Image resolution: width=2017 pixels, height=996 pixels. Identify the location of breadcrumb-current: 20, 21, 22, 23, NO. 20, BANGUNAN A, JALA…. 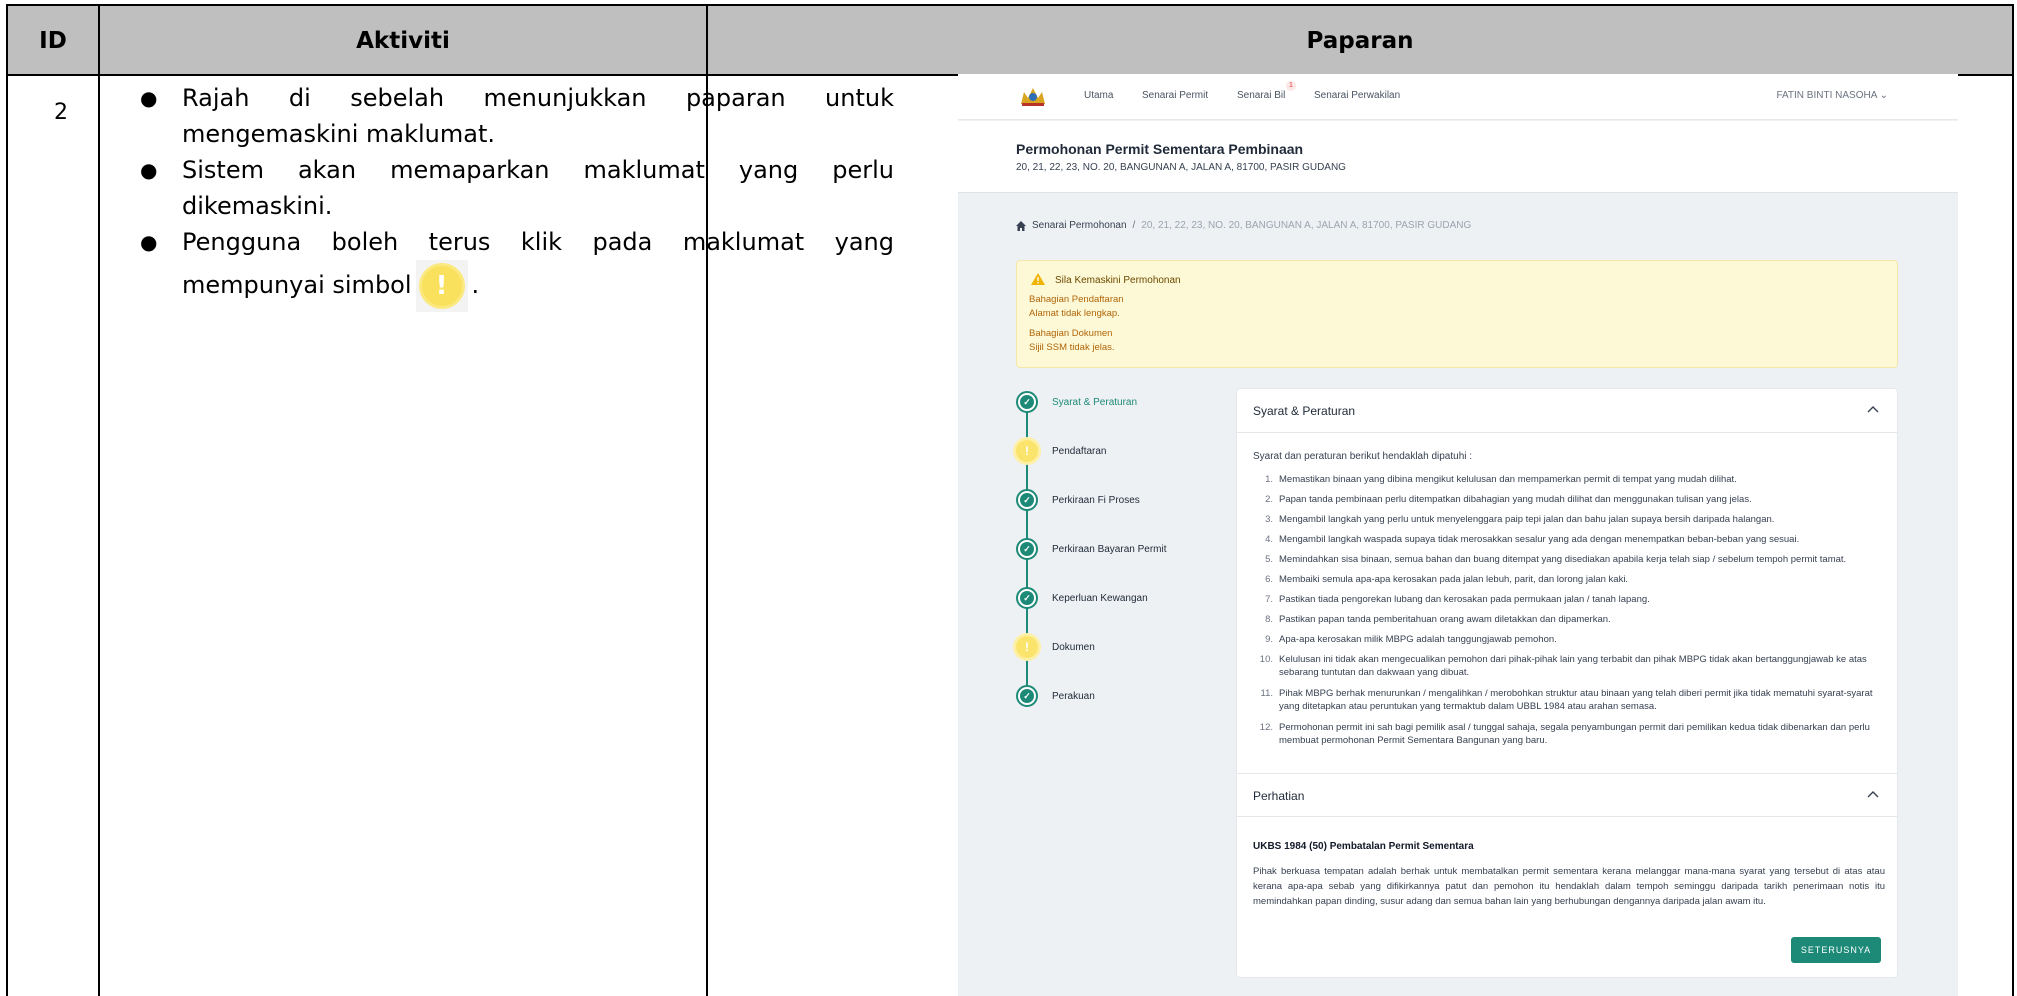
(1306, 225).